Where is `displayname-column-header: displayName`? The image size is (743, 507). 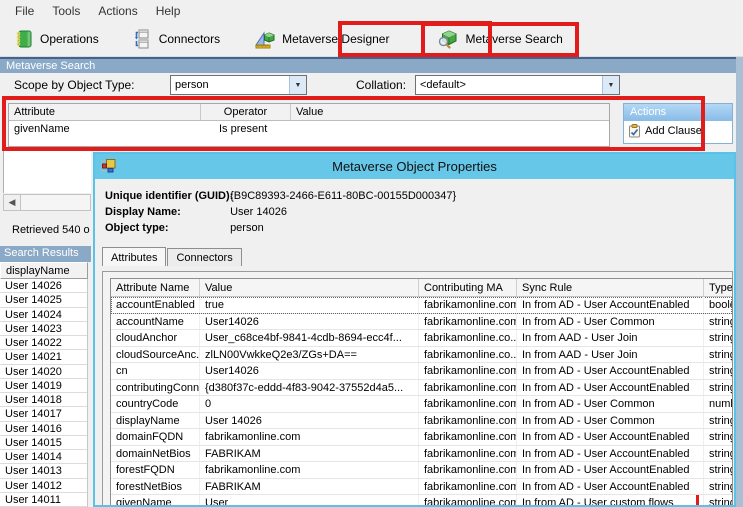 displayname-column-header: displayName is located at coordinates (44, 270).